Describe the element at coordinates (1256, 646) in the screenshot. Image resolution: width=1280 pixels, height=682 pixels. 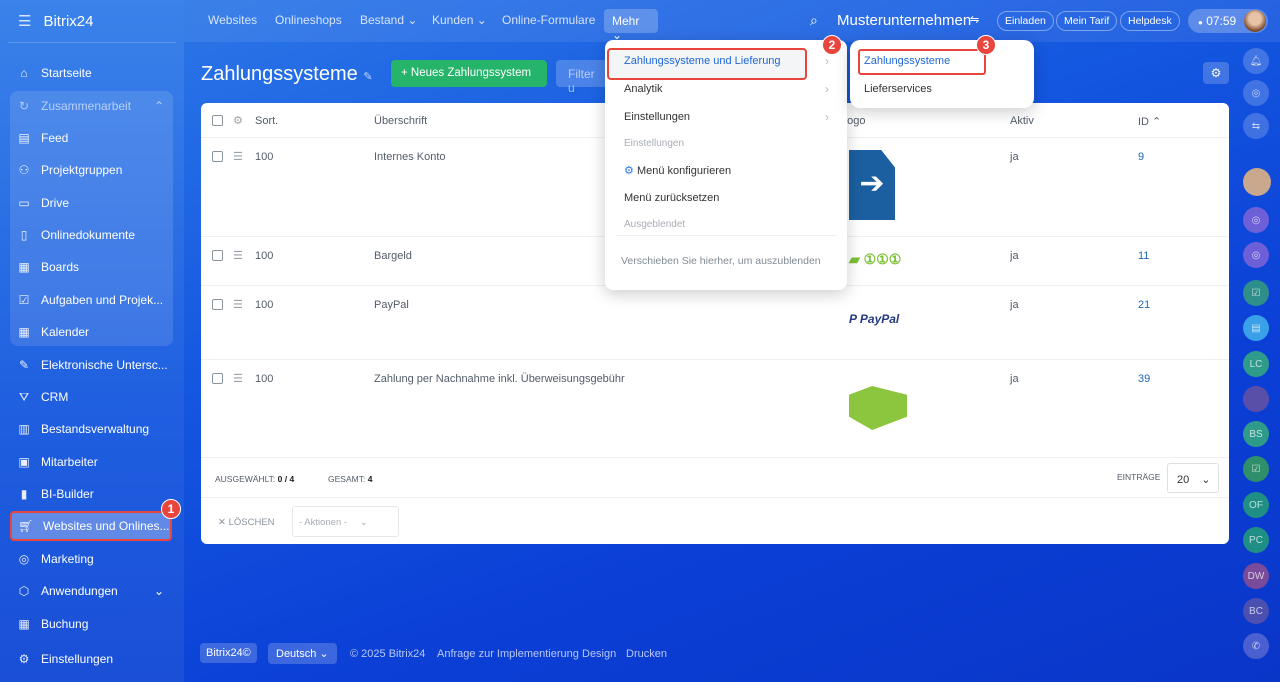
I see `phone-icon: ✆` at that location.